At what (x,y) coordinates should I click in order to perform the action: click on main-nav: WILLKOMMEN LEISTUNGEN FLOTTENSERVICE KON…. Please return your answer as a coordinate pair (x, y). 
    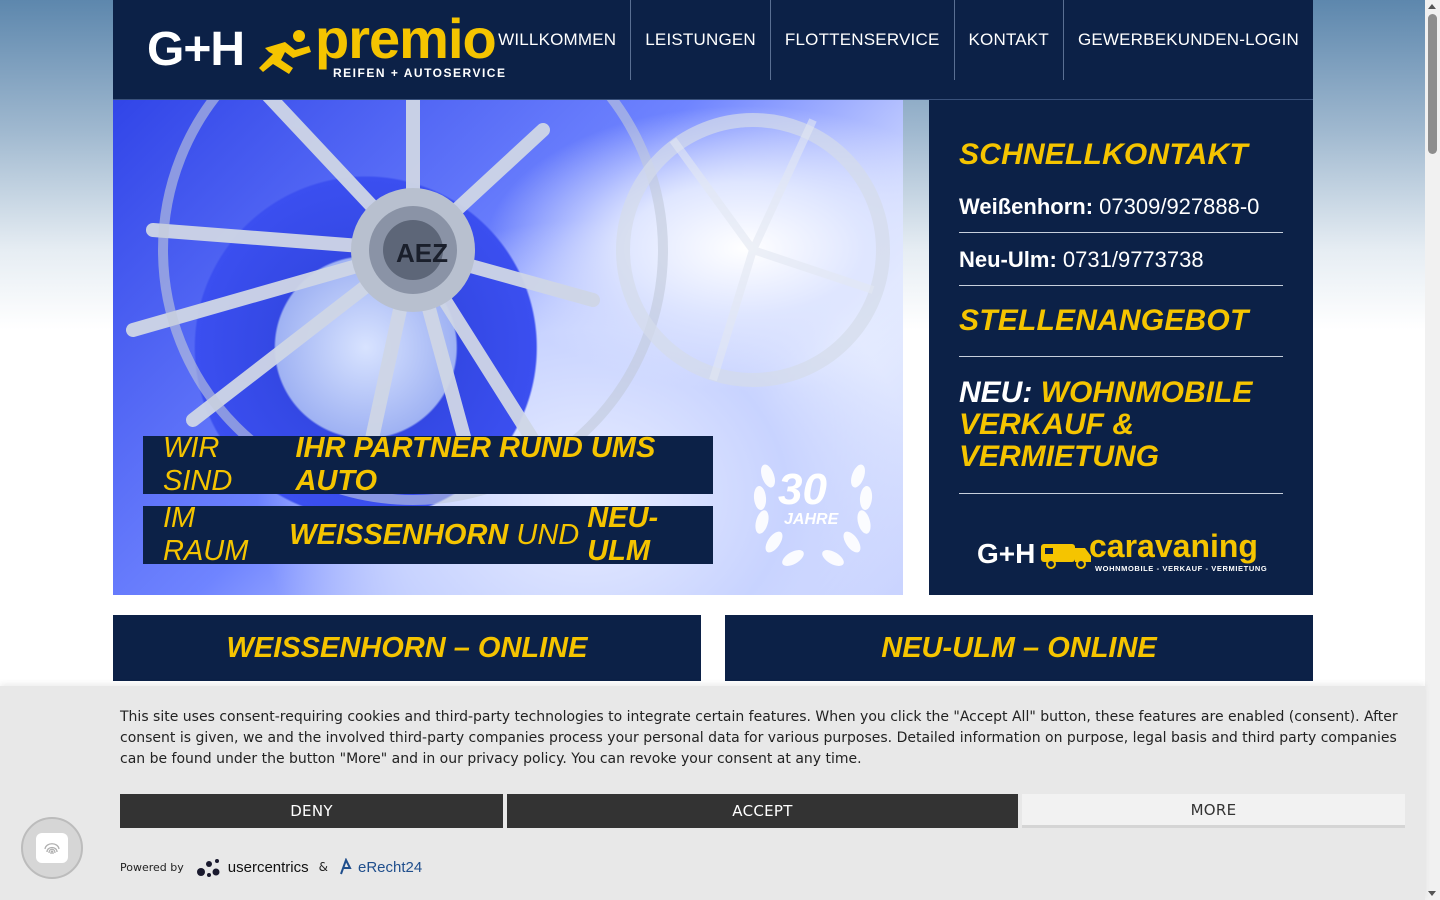
    Looking at the image, I should click on (898, 40).